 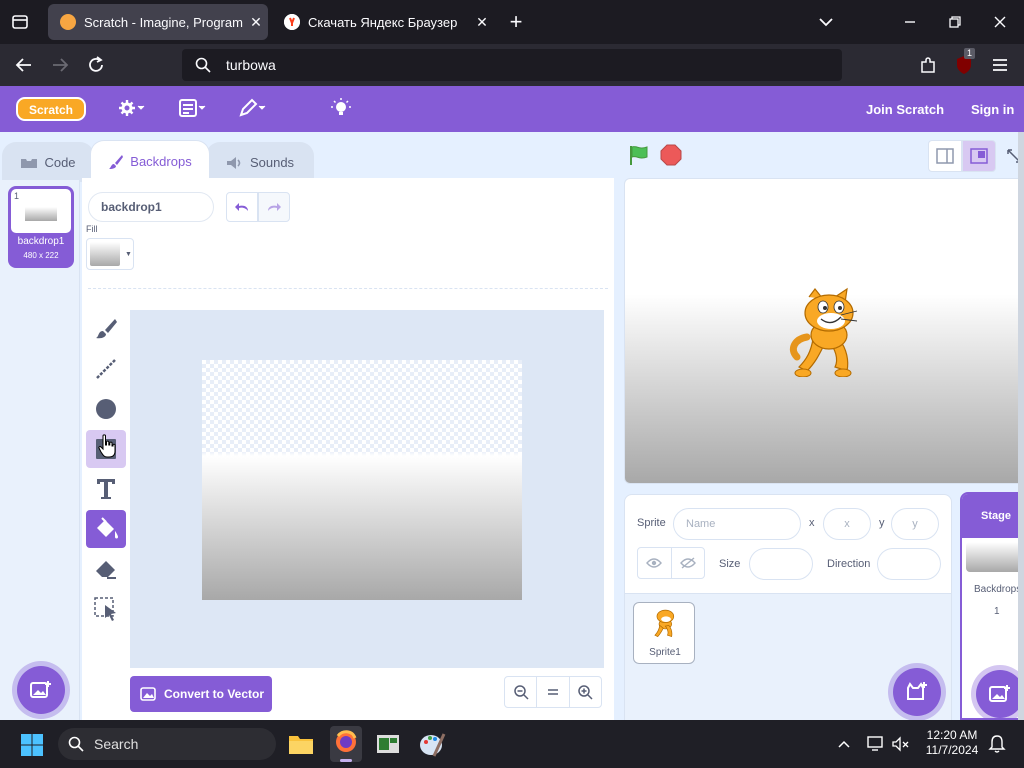 I want to click on x-input: x, so click(x=847, y=524).